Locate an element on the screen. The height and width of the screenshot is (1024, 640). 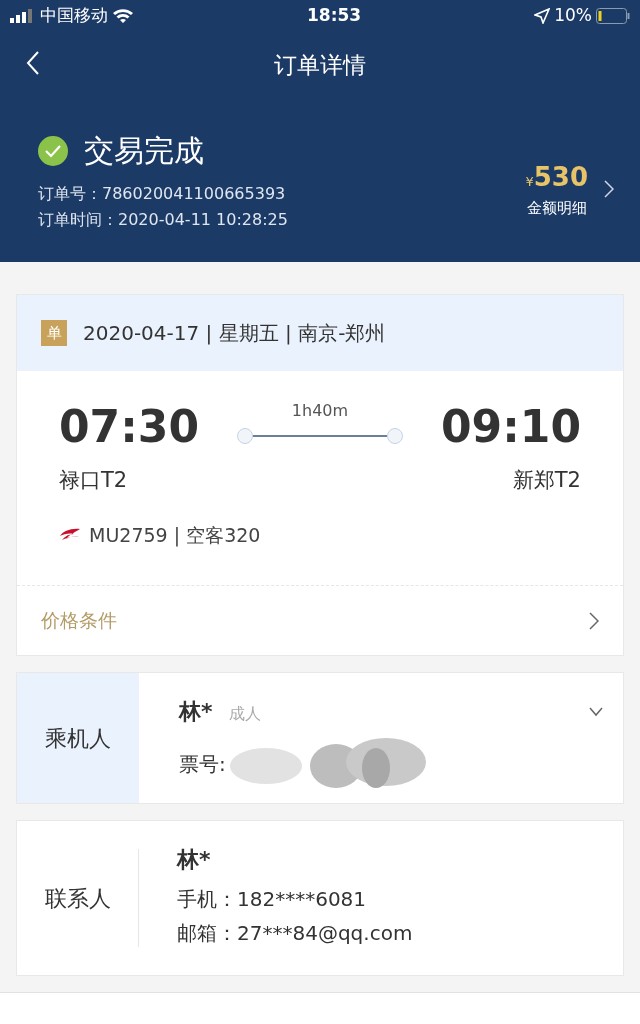
arrival-airport: 新郑T2 is located at coordinates (546, 480).